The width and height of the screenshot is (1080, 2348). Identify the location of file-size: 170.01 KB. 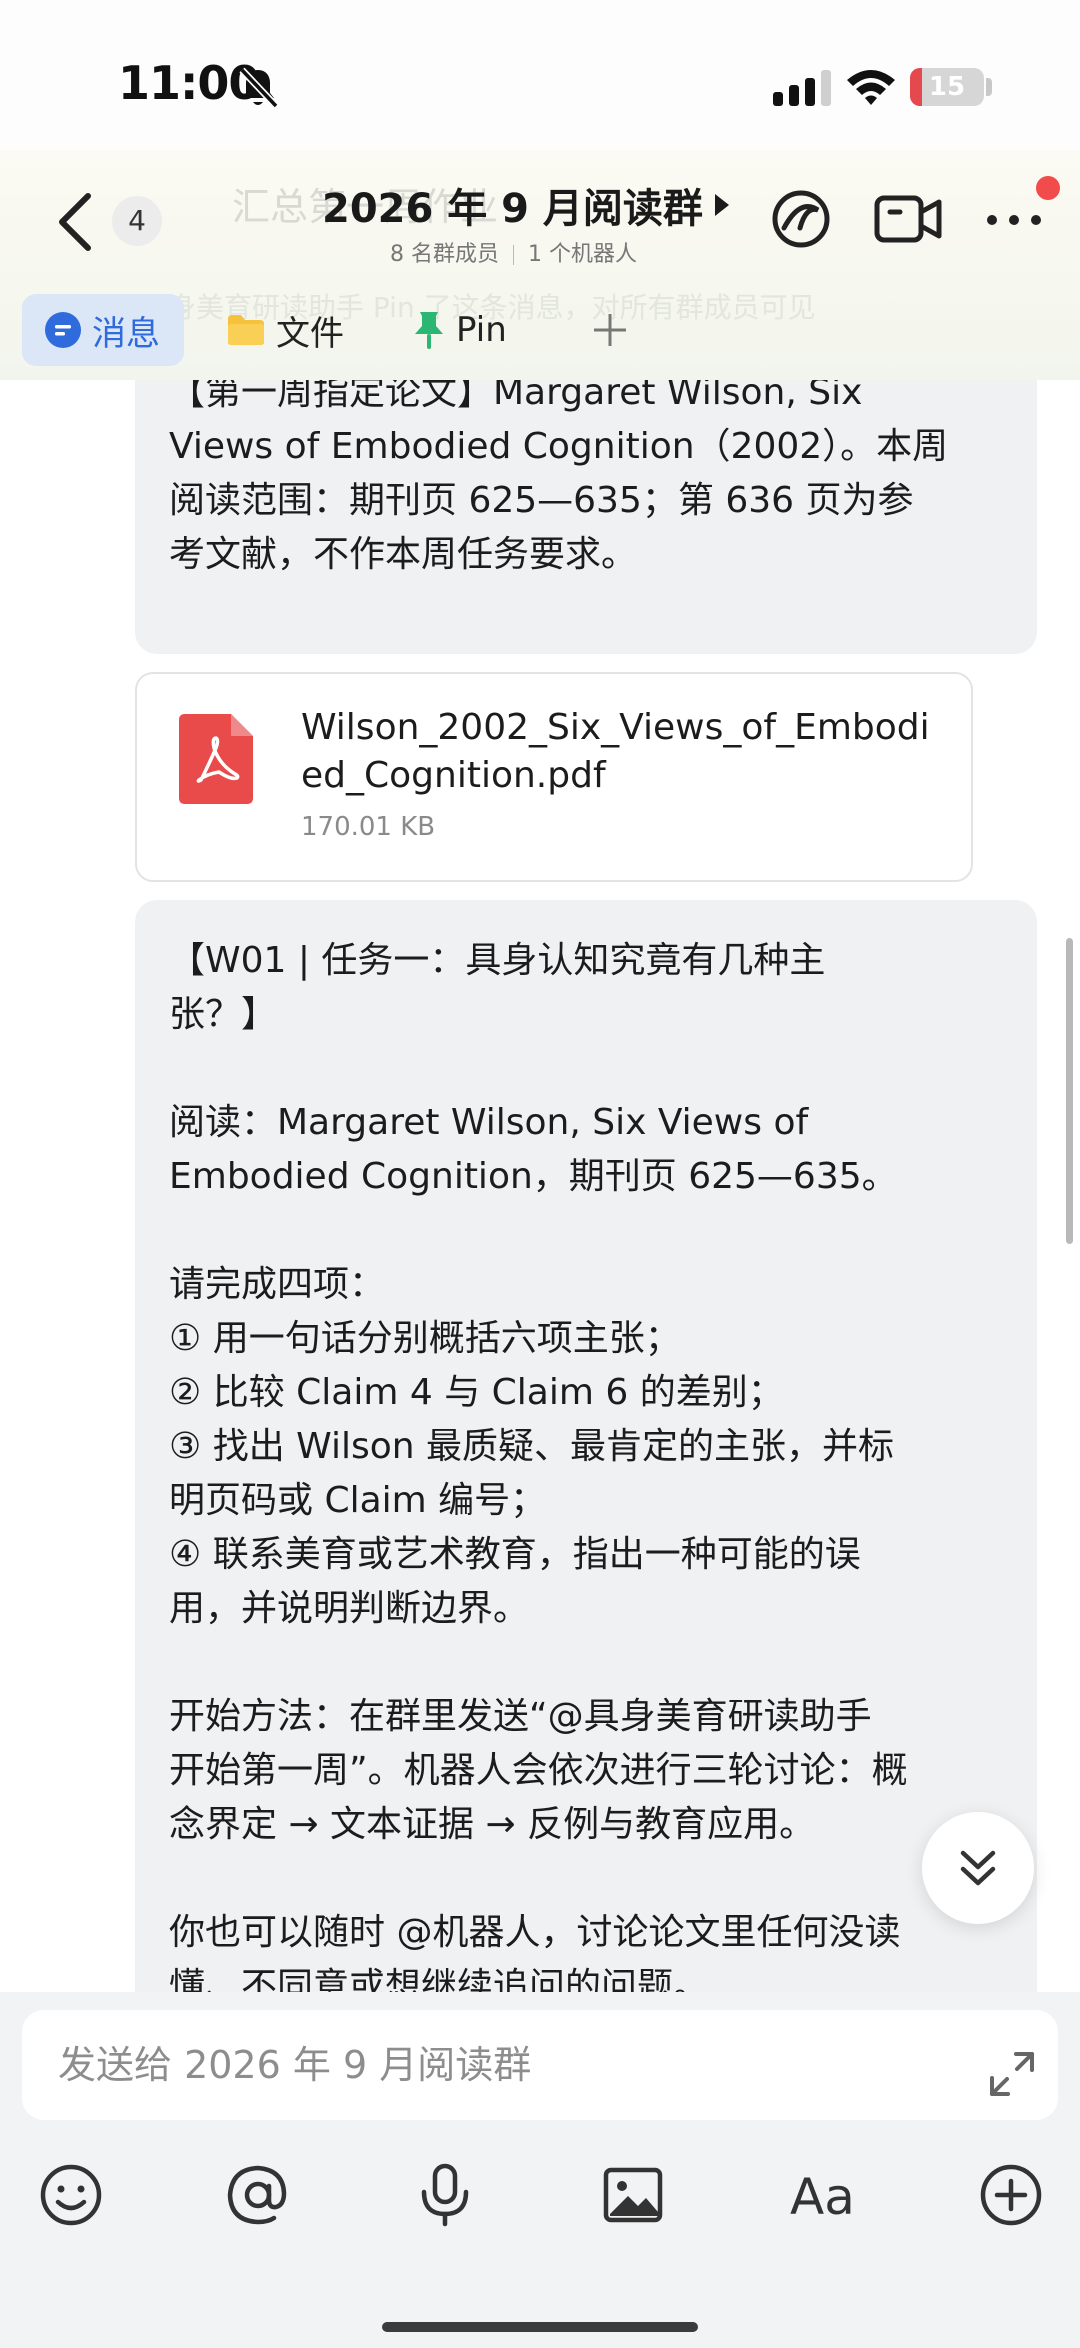
(368, 827).